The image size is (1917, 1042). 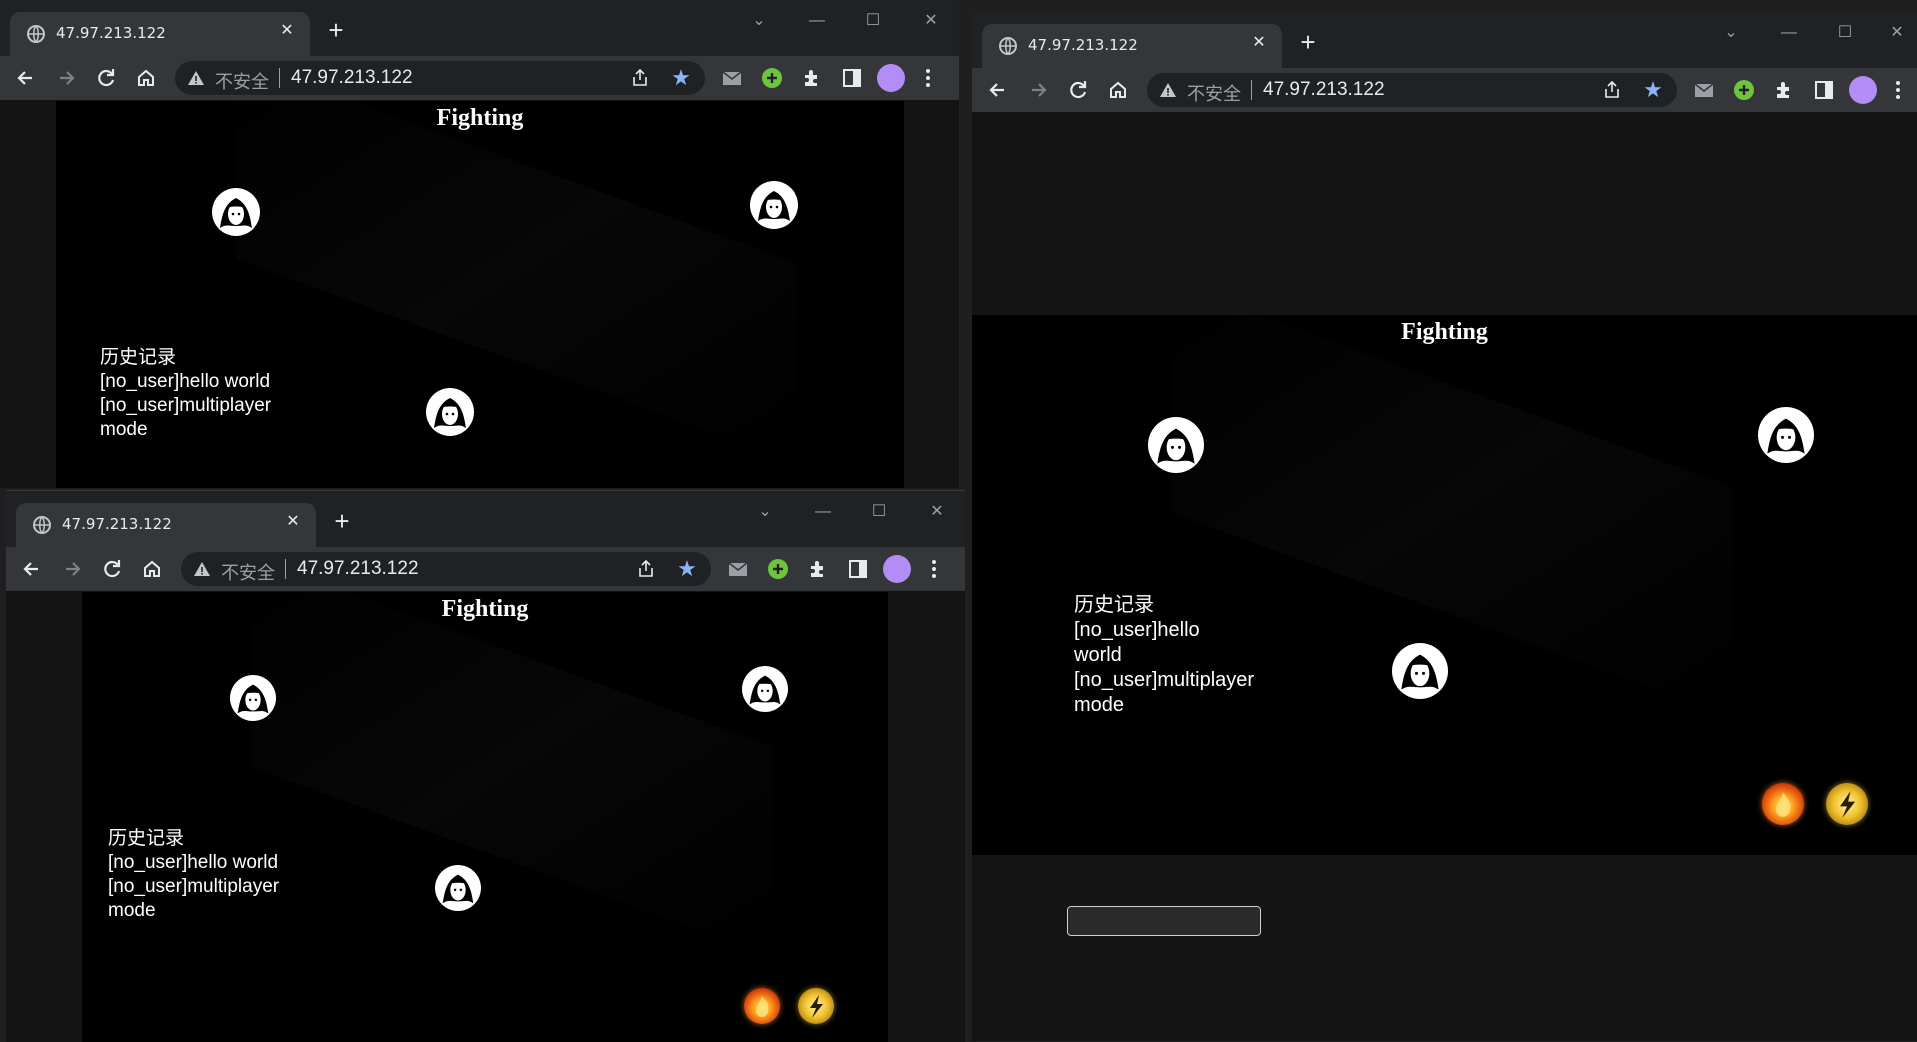 What do you see at coordinates (516, 282) in the screenshot?
I see `battlefield-shade` at bounding box center [516, 282].